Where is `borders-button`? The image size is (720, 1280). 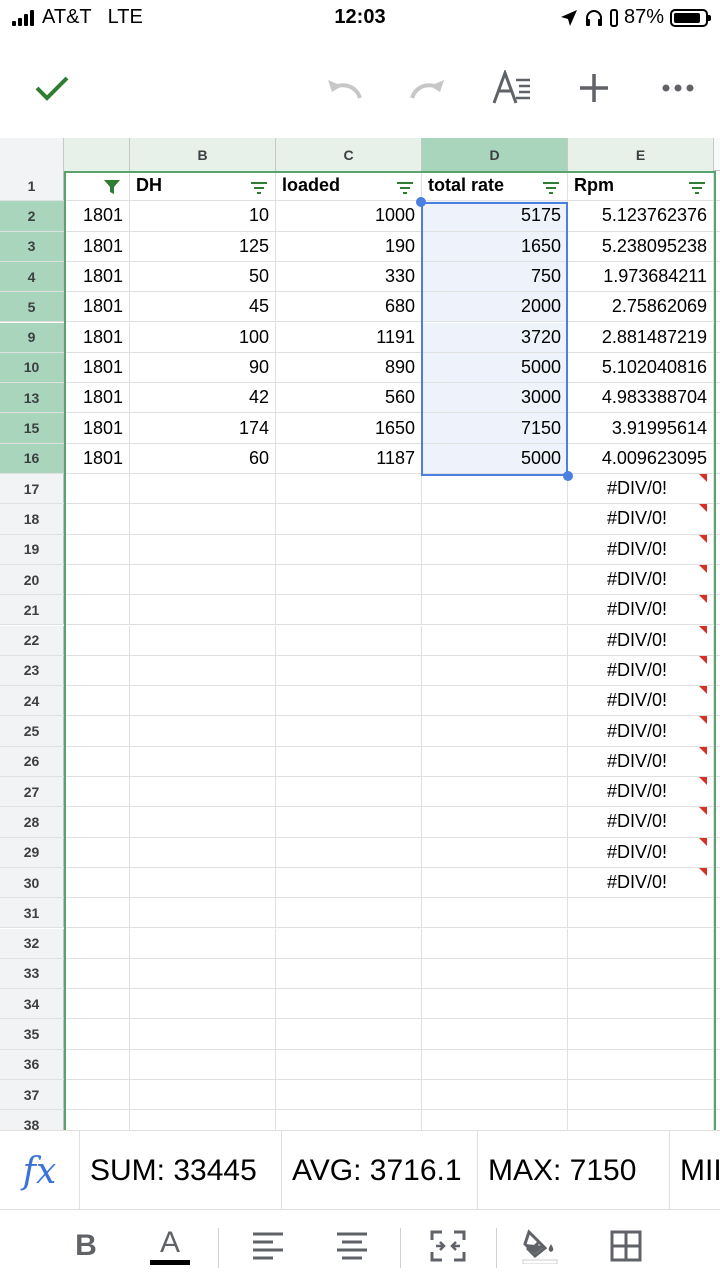
borders-button is located at coordinates (626, 1246).